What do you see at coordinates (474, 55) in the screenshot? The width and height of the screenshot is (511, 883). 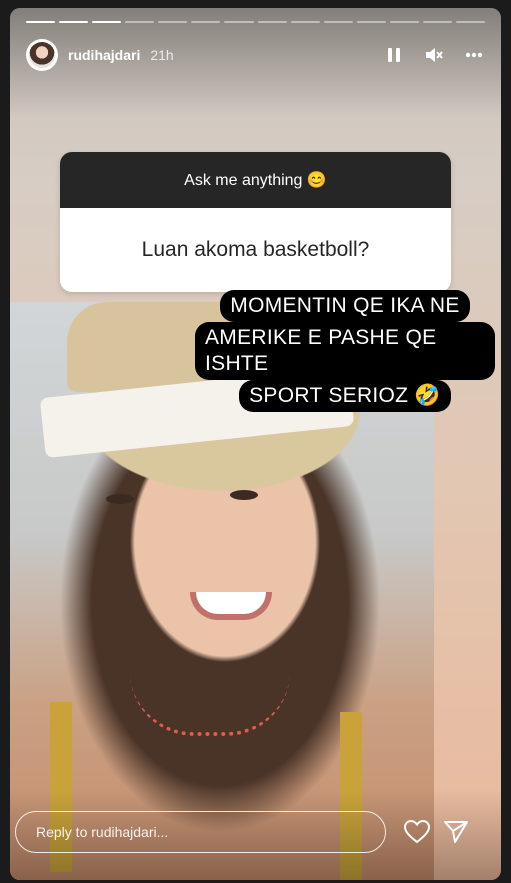 I see `more-horizontal-icon` at bounding box center [474, 55].